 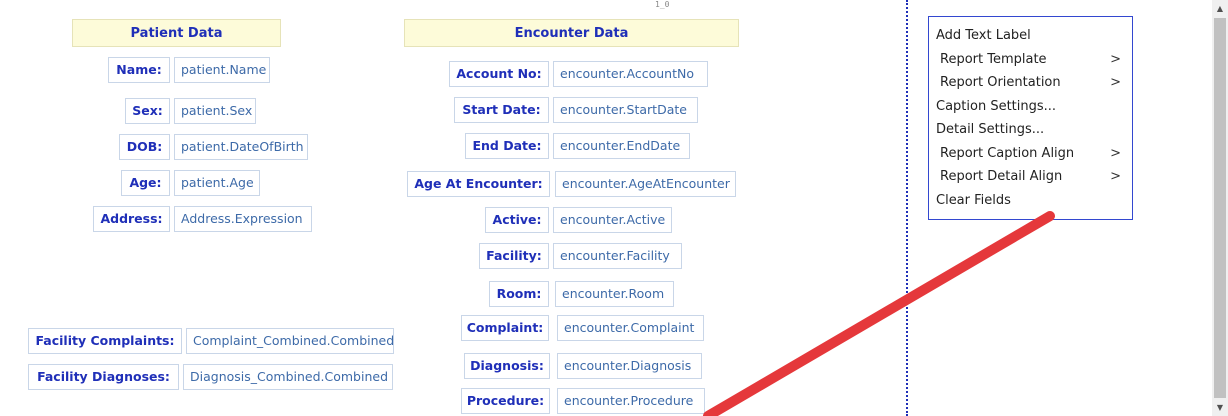 What do you see at coordinates (1220, 407) in the screenshot?
I see `scroll-down-arrow-icon: ▼` at bounding box center [1220, 407].